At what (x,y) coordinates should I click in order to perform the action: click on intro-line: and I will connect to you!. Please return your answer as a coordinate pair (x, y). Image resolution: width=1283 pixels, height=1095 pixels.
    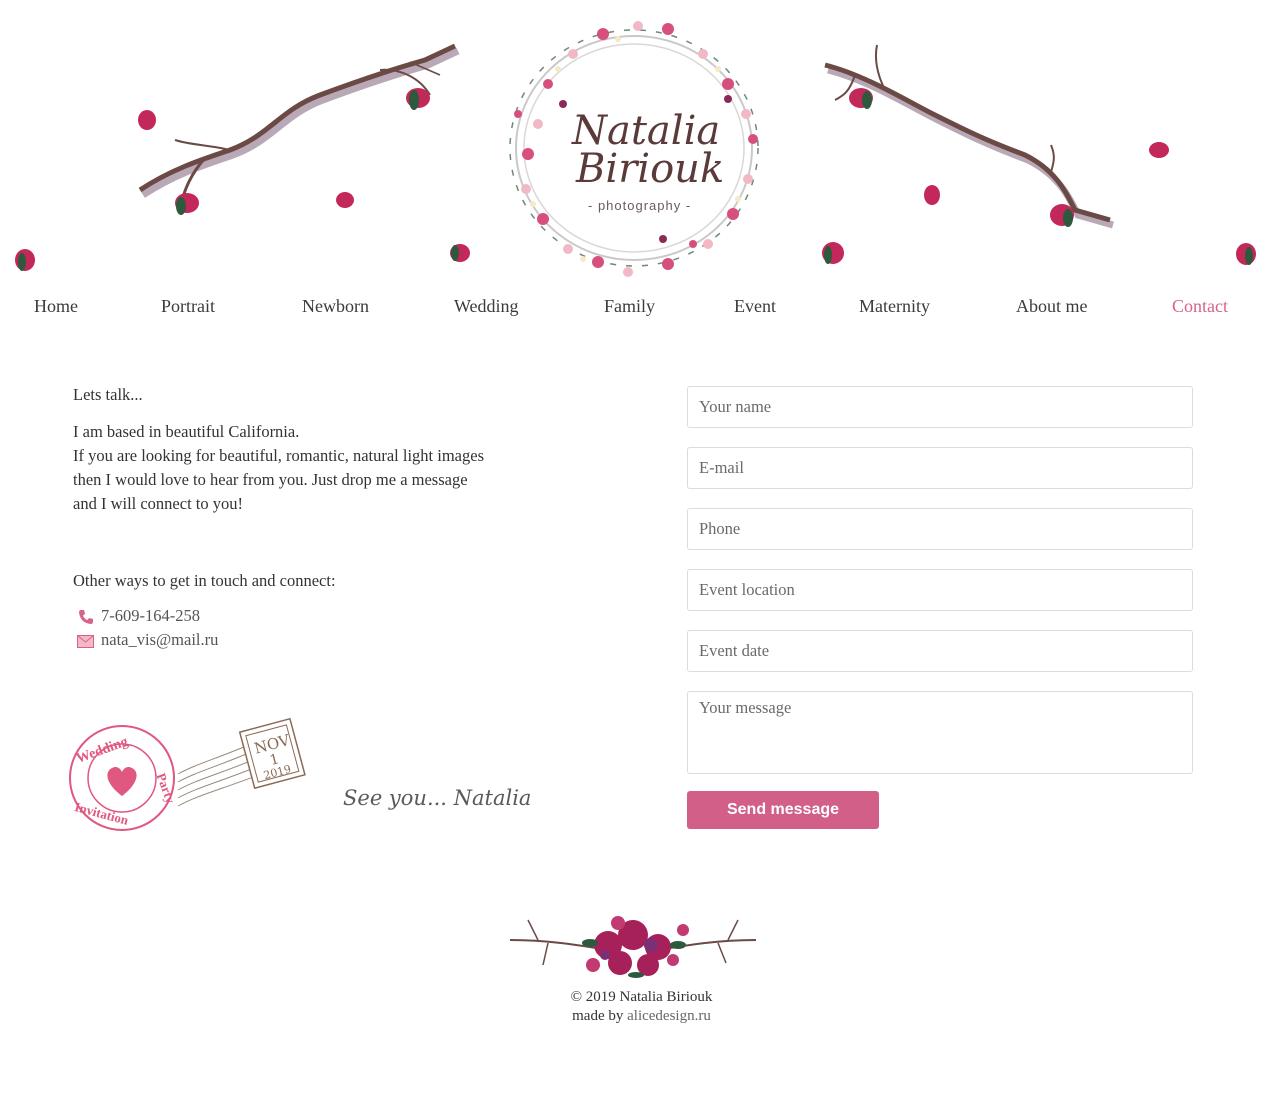
    Looking at the image, I should click on (158, 503).